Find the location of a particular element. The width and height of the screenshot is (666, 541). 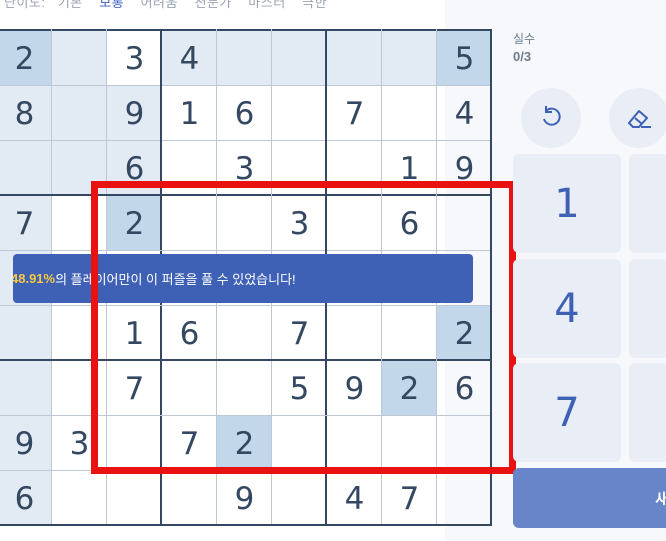

new-game-button: 새 is located at coordinates (589, 498).